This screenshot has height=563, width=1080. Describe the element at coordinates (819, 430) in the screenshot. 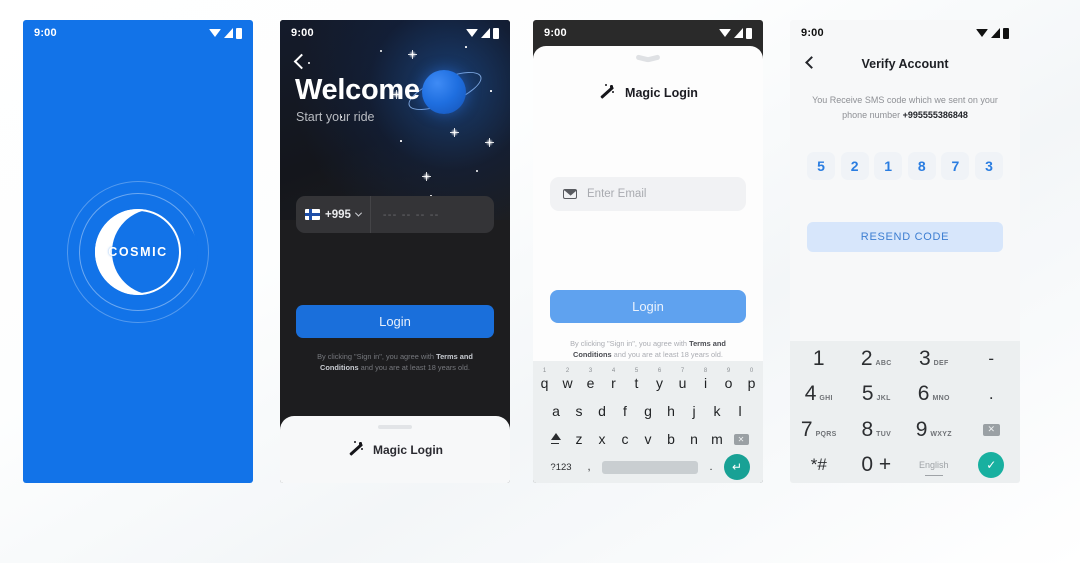

I see `keypad-key-7: 7 PQRS` at that location.